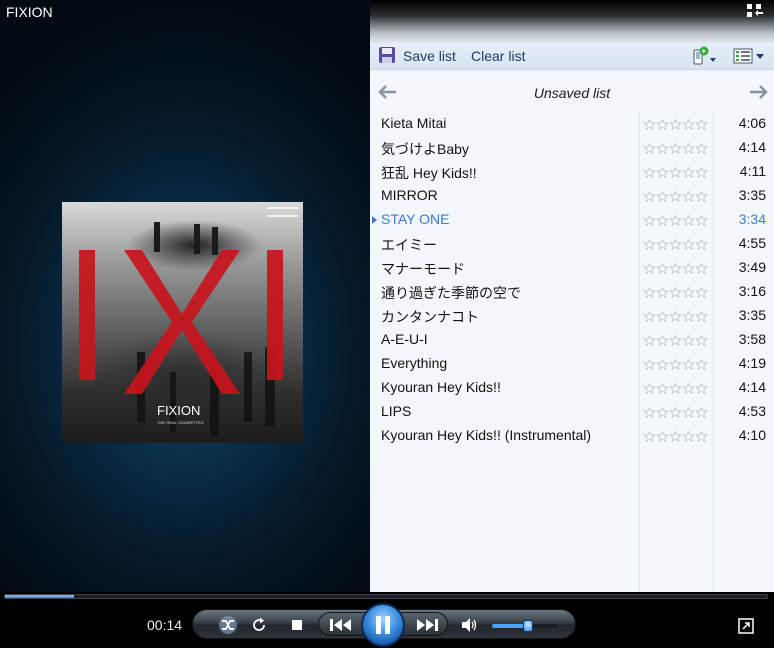 This screenshot has height=648, width=774. Describe the element at coordinates (423, 269) in the screenshot. I see `track-title: マナーモード` at that location.